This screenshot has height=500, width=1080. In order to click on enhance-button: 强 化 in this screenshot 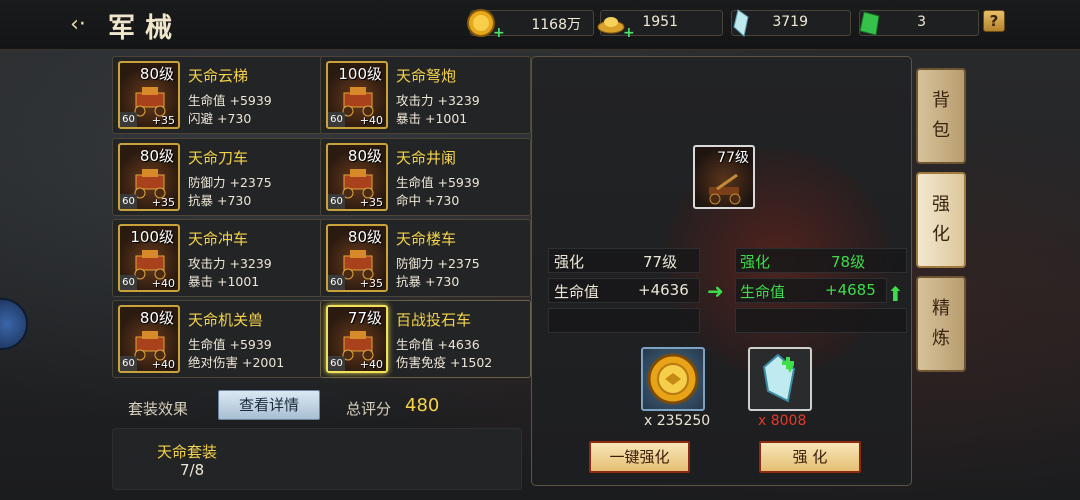, I will do `click(810, 457)`.